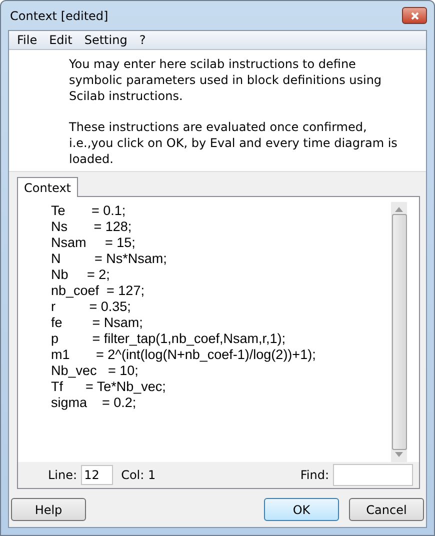 Image resolution: width=435 pixels, height=536 pixels. Describe the element at coordinates (142, 40) in the screenshot. I see `menu-item: ?` at that location.